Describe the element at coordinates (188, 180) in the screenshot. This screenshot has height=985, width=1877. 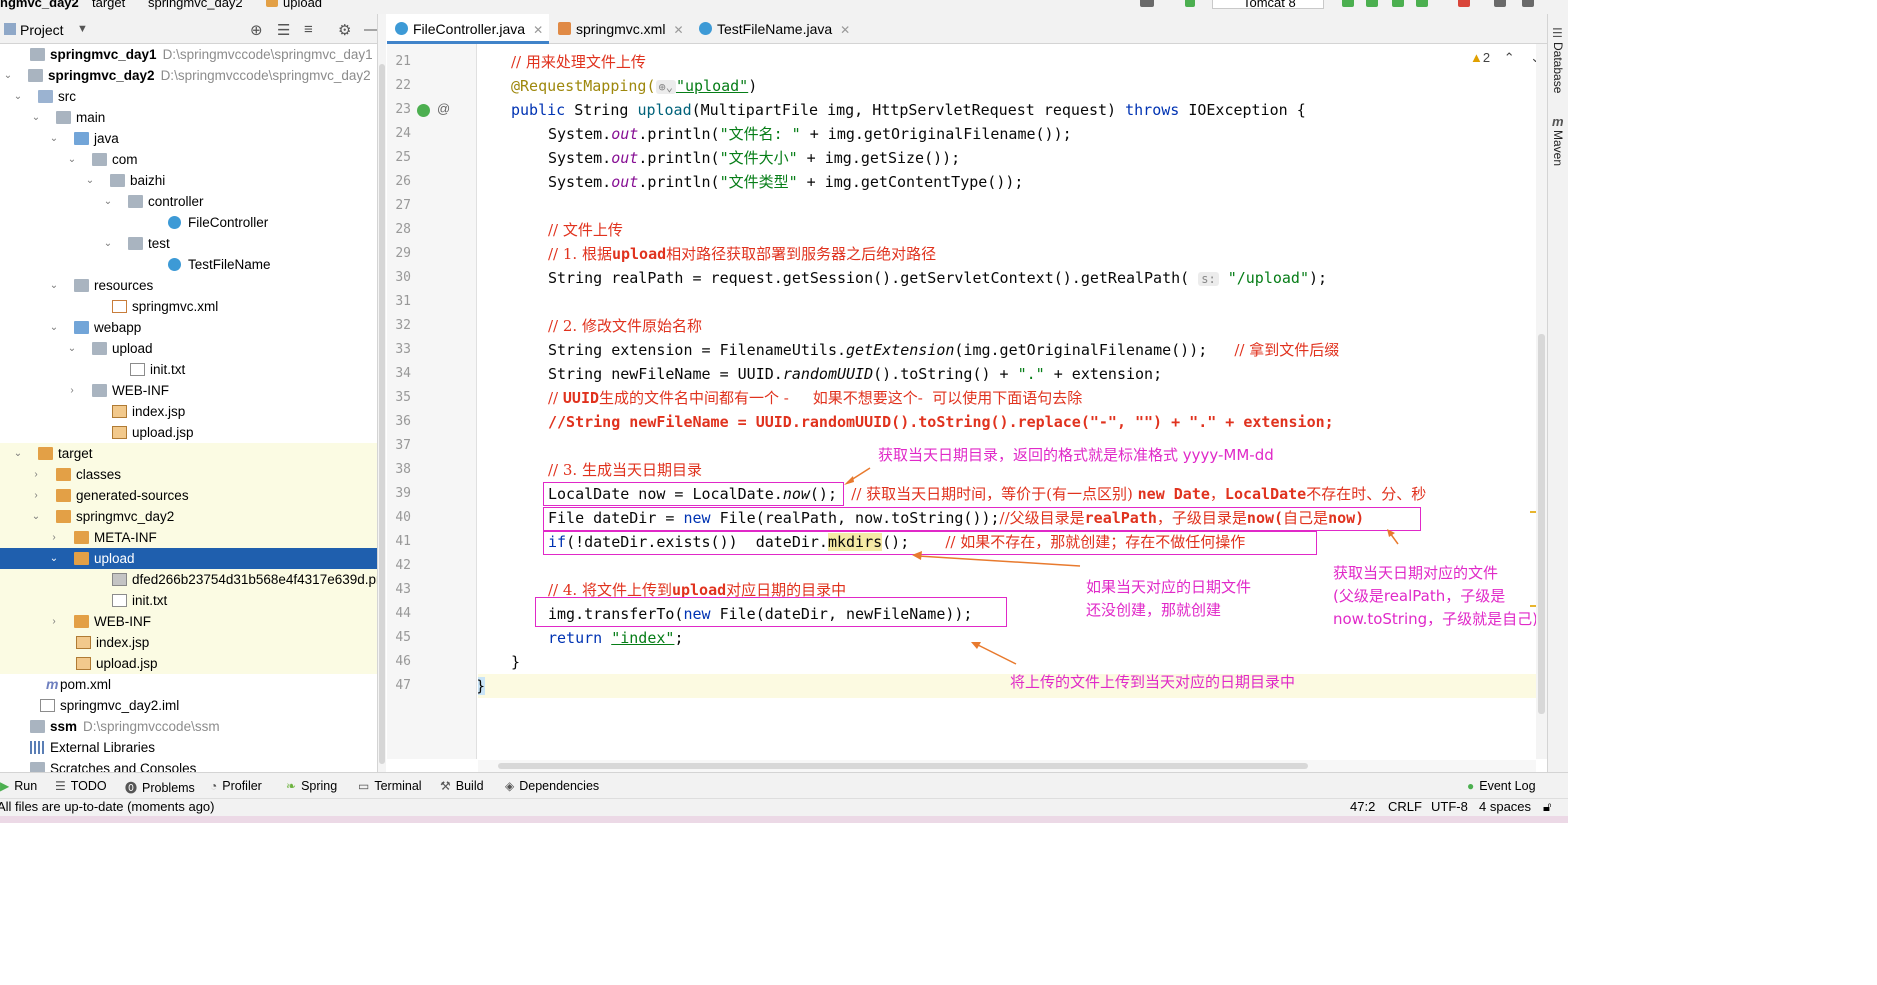
I see `tree-item: ⌄ baizhi` at that location.